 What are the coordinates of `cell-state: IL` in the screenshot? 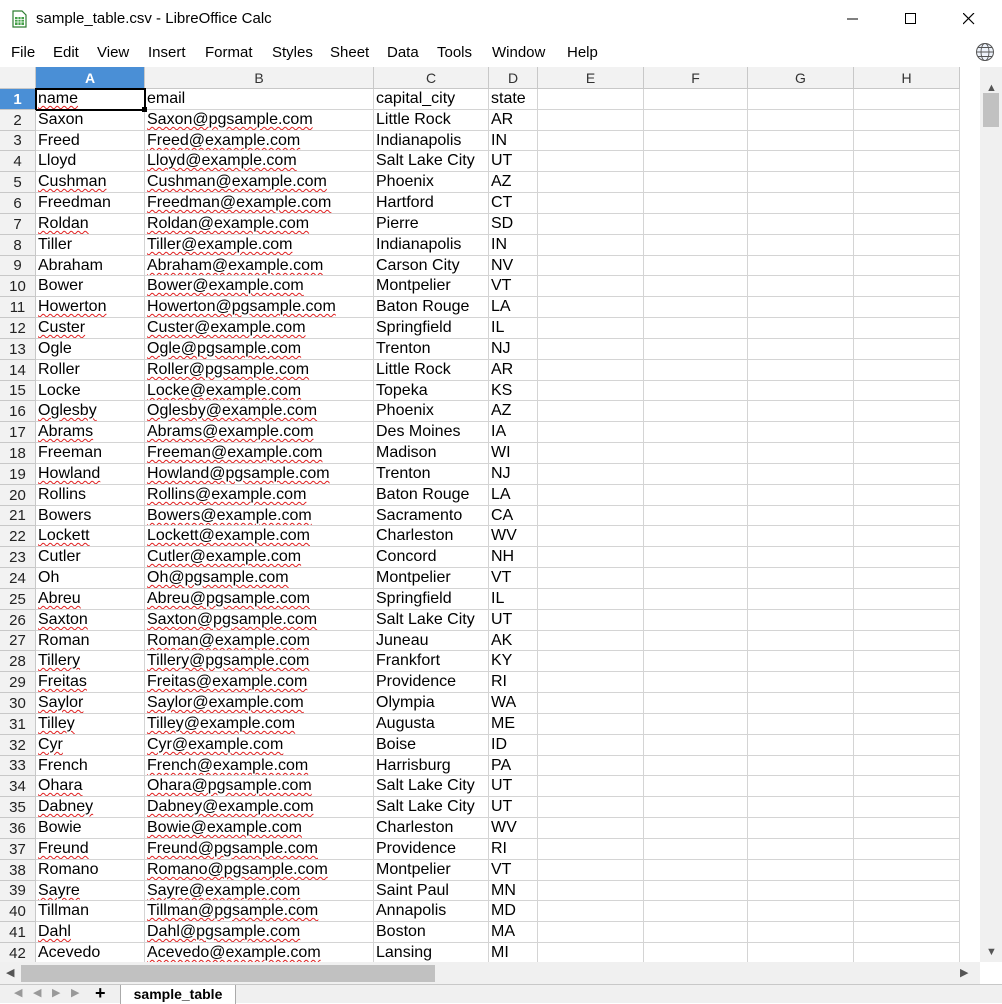 It's located at (513, 599).